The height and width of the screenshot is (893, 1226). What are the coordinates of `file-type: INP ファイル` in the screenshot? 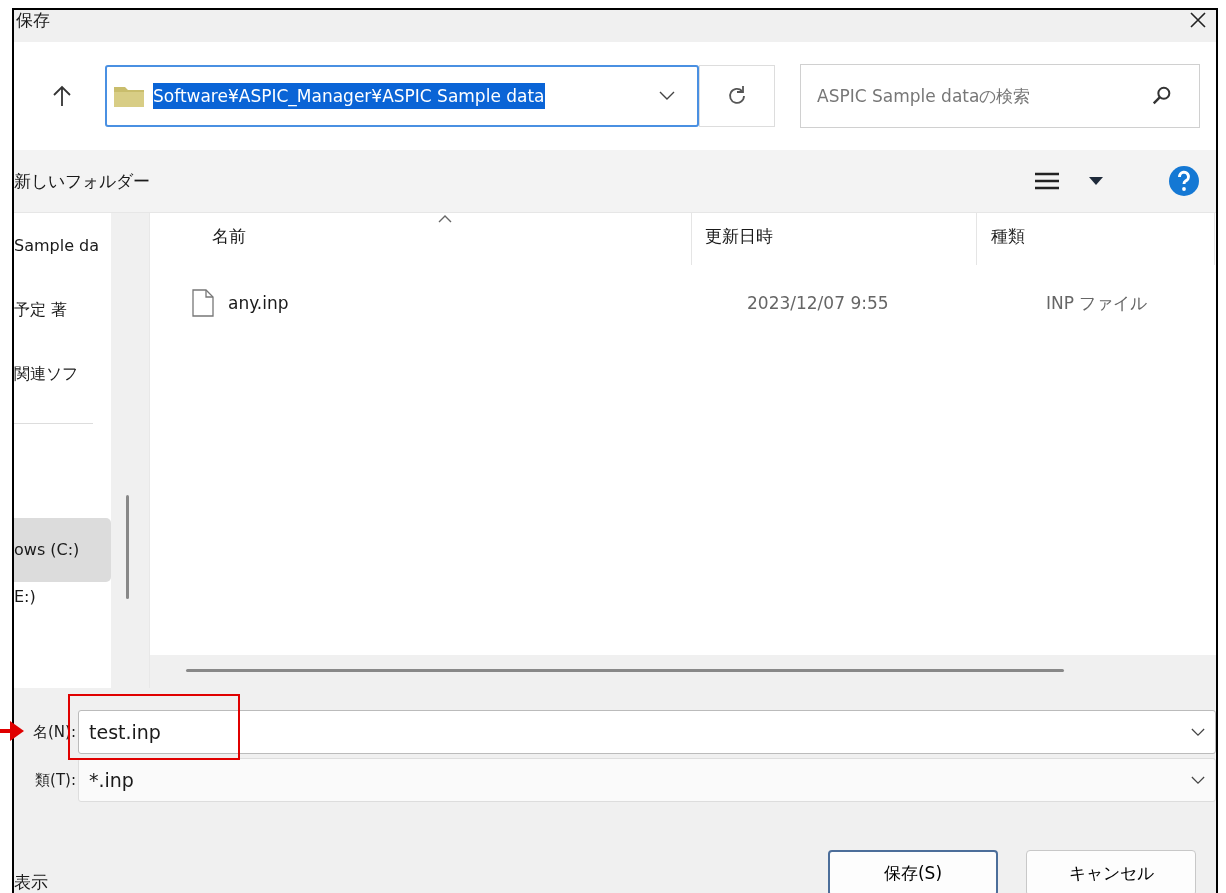 It's located at (1097, 303).